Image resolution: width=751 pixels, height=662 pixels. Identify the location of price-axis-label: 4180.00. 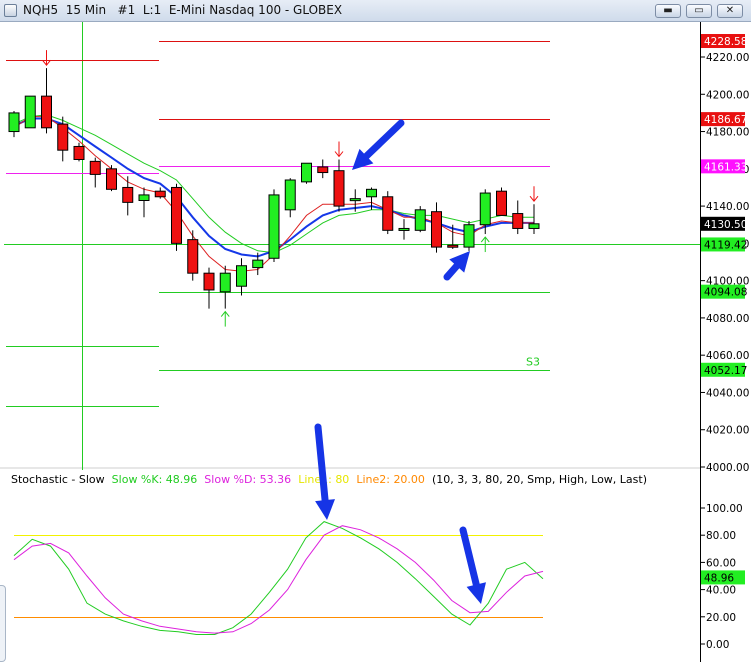
(727, 133).